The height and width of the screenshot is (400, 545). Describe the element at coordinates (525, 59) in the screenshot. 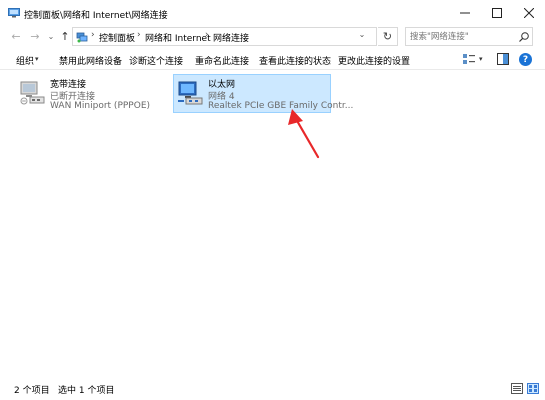

I see `help-button: ?` at that location.